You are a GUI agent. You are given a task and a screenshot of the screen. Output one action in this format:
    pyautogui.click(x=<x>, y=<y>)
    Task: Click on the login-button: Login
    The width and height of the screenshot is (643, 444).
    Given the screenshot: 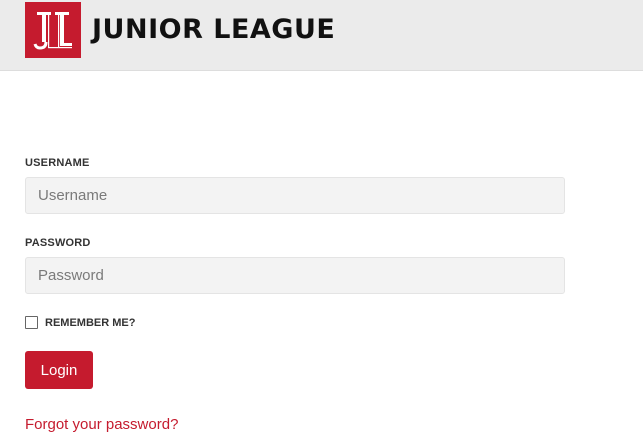 What is the action you would take?
    pyautogui.click(x=59, y=370)
    